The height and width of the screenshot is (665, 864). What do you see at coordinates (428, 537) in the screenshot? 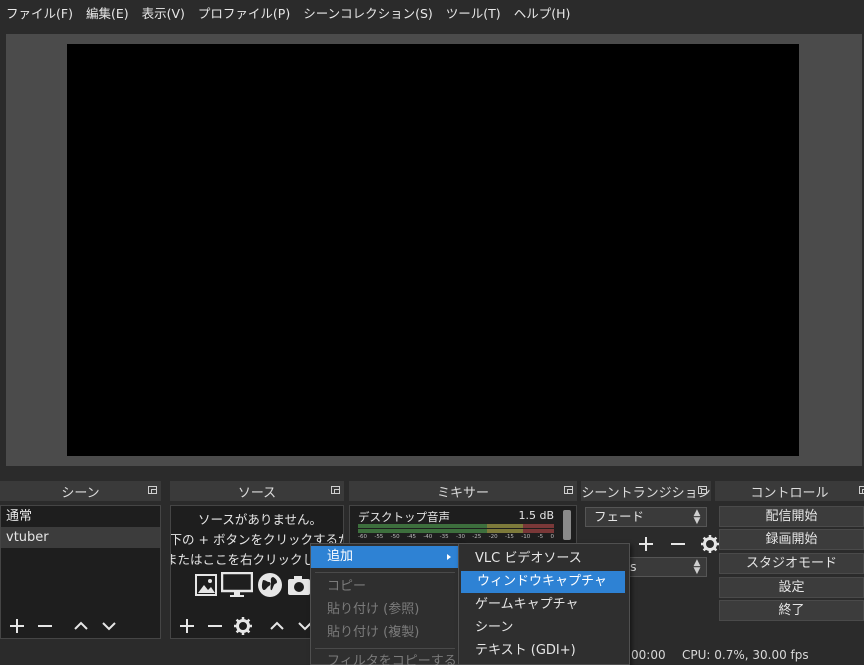
I see `meter-tick: -40` at bounding box center [428, 537].